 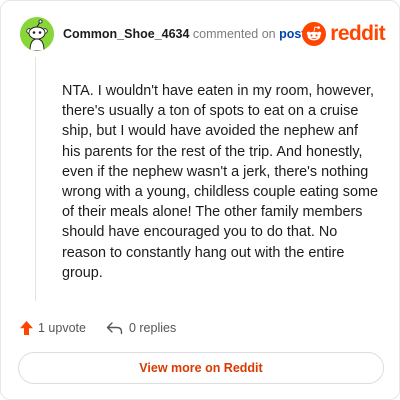 I want to click on user-avatar-icon, so click(x=37, y=34).